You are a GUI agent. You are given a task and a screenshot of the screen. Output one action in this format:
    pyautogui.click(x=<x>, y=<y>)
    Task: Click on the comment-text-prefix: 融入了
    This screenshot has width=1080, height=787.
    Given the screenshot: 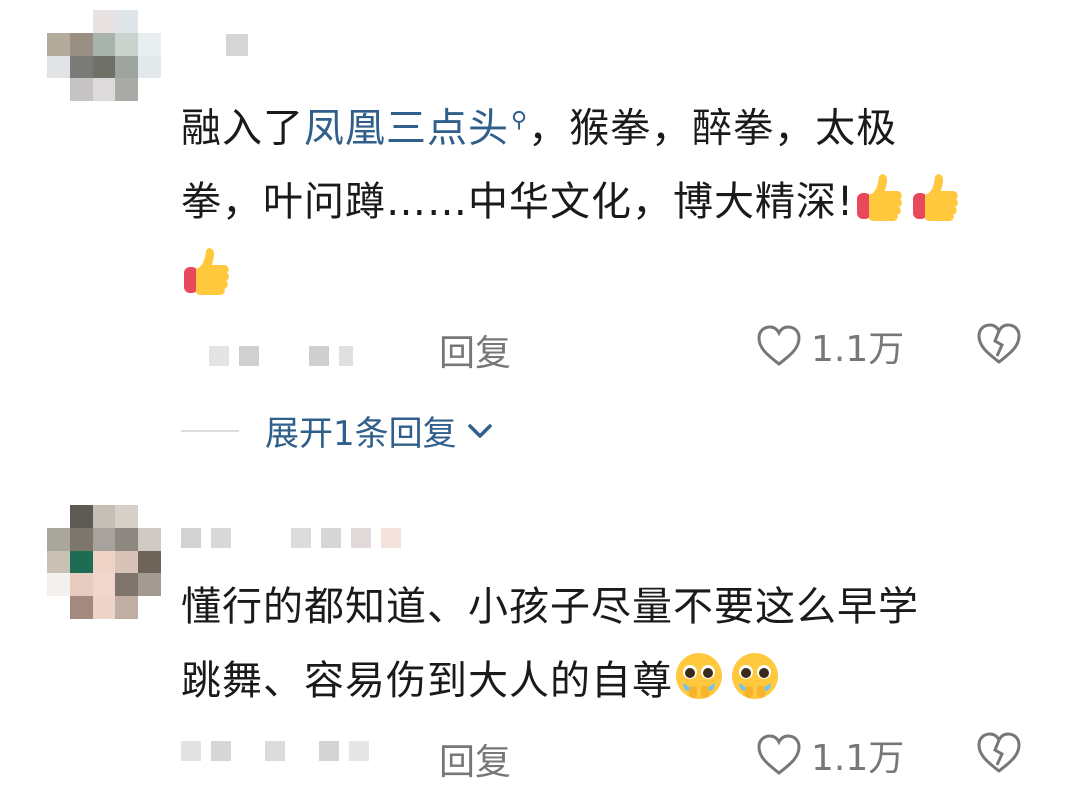 What is the action you would take?
    pyautogui.click(x=242, y=128)
    